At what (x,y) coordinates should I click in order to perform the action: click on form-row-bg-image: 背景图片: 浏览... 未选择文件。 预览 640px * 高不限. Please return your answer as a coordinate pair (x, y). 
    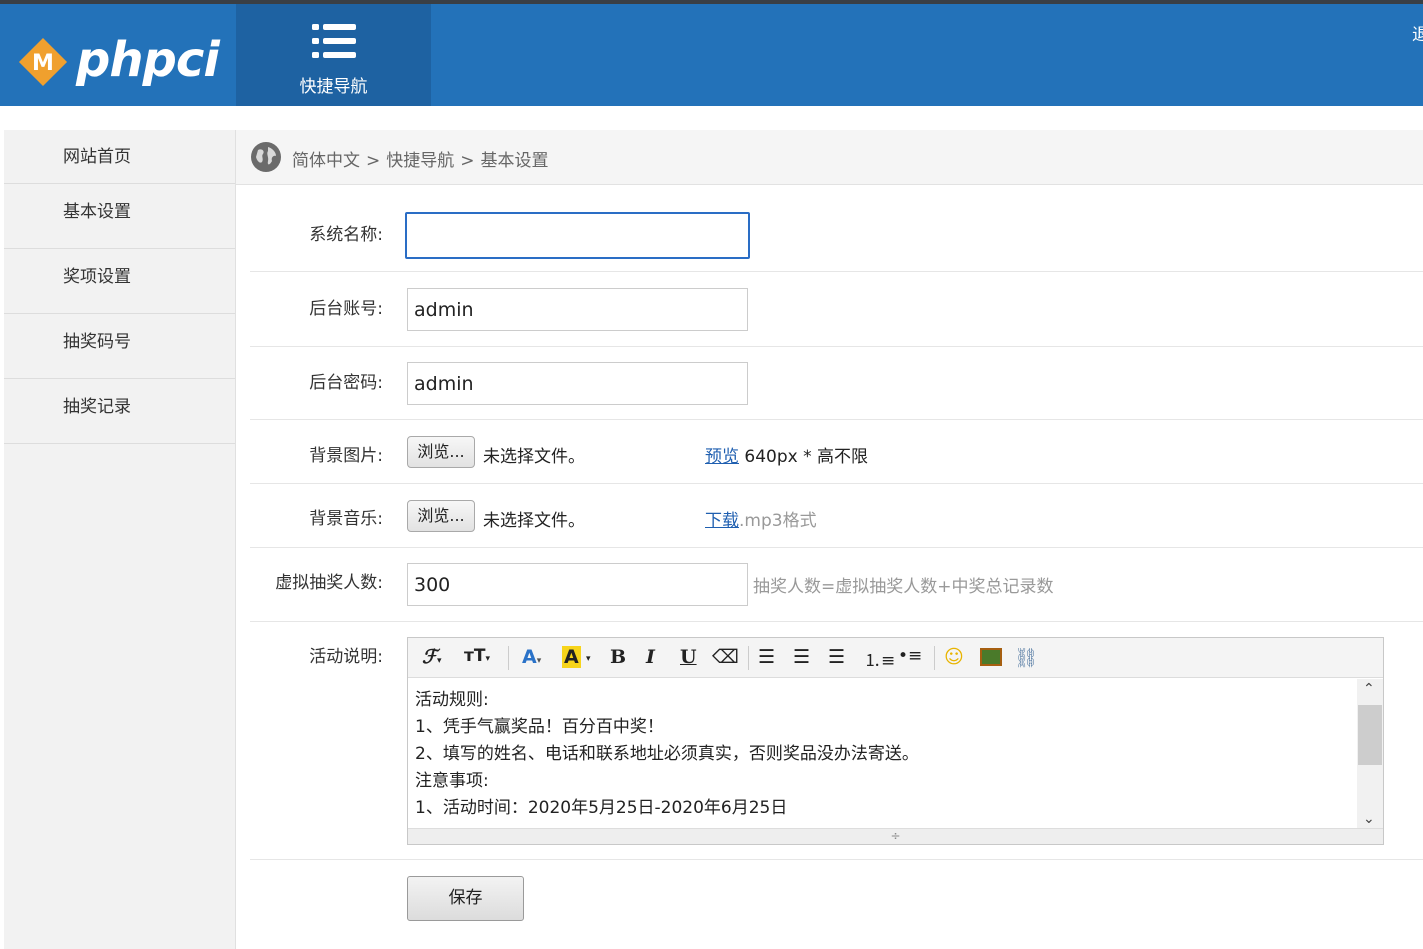
    Looking at the image, I should click on (836, 452).